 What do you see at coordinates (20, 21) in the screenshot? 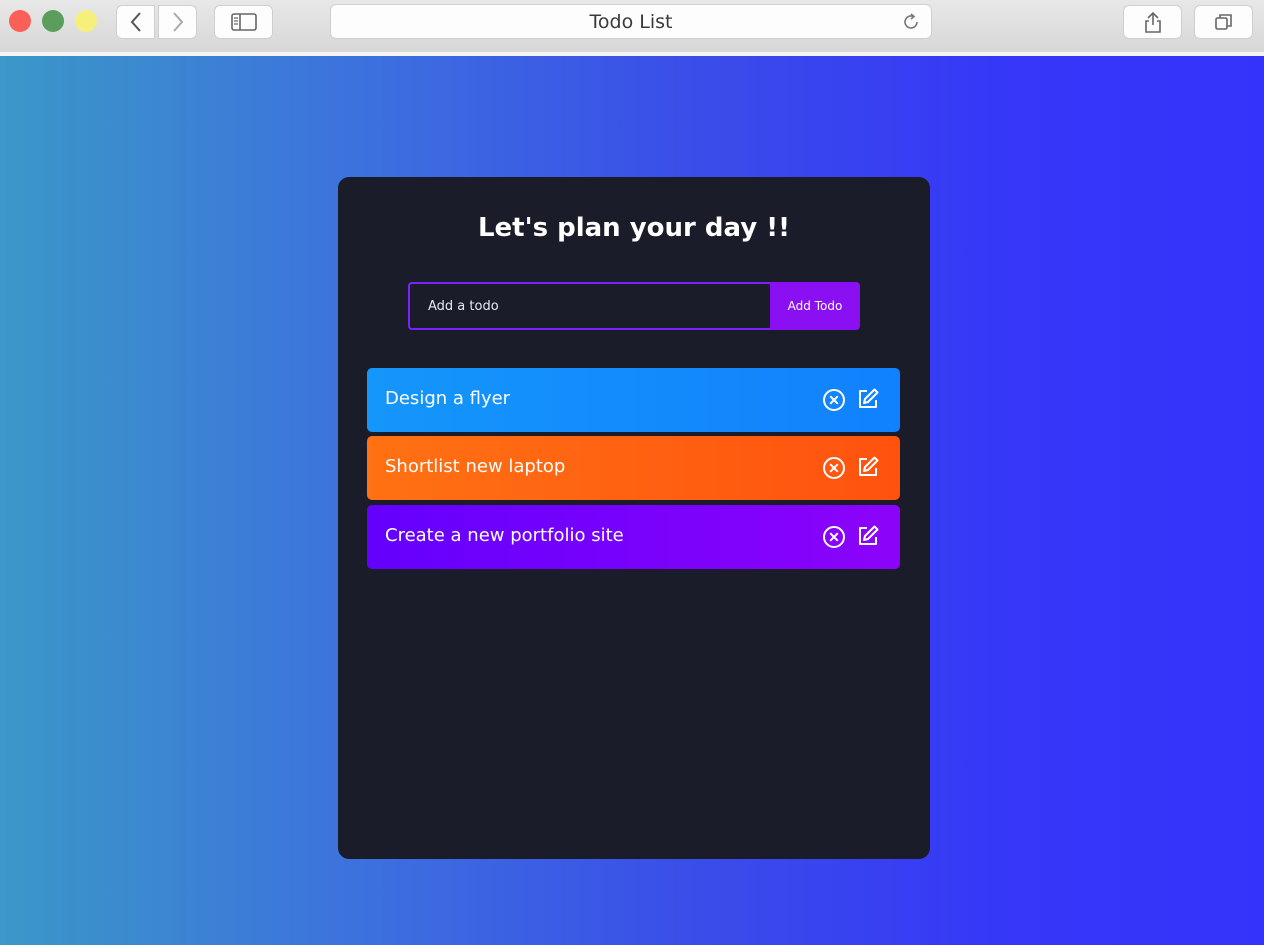
I see `close-window-button` at bounding box center [20, 21].